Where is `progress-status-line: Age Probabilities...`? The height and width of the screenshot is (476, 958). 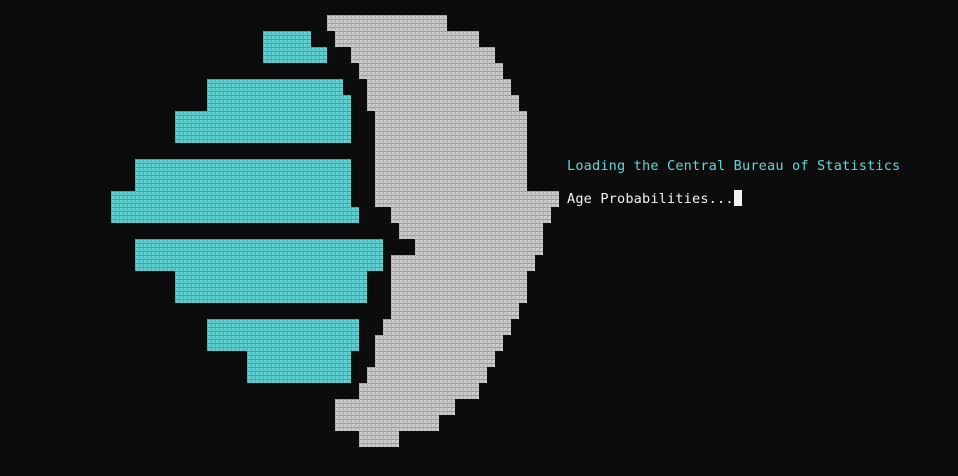 progress-status-line: Age Probabilities... is located at coordinates (654, 198).